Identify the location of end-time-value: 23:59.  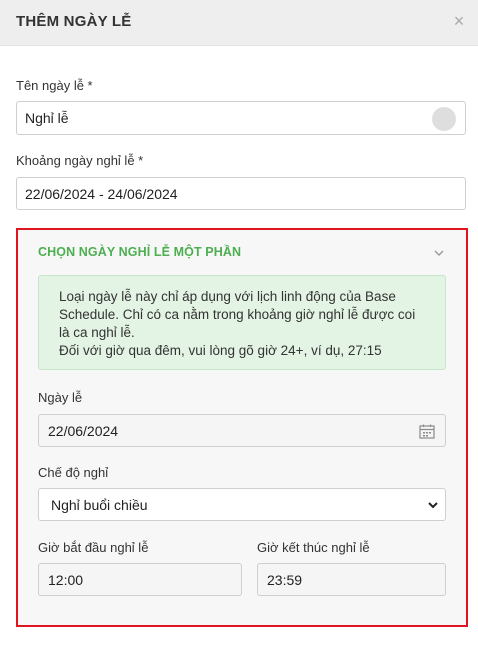
(285, 579).